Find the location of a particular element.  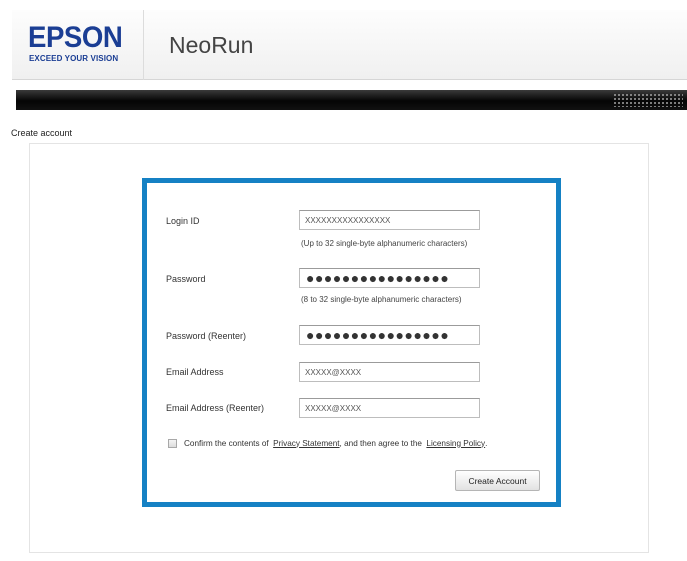

login-id-label: Login ID is located at coordinates (183, 221).